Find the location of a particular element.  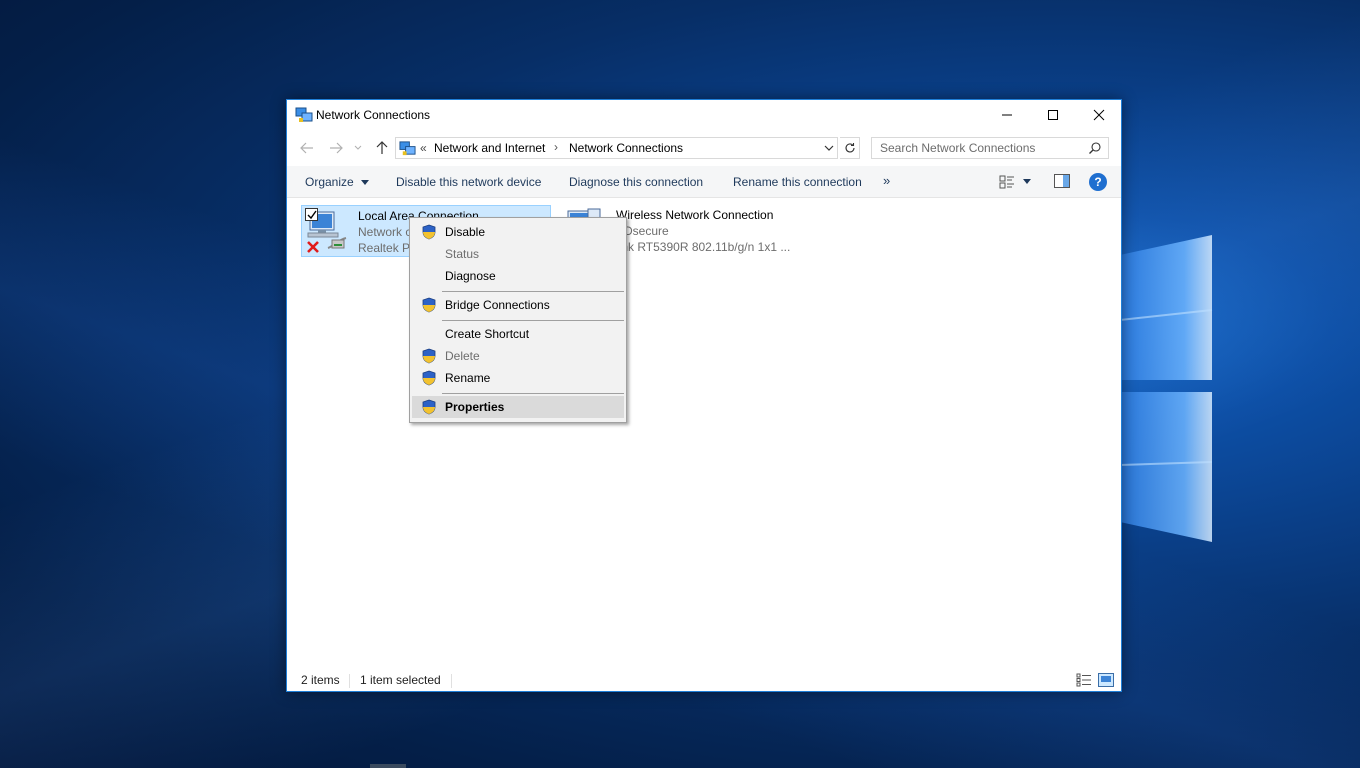

back-arrow-icon is located at coordinates (306, 148).